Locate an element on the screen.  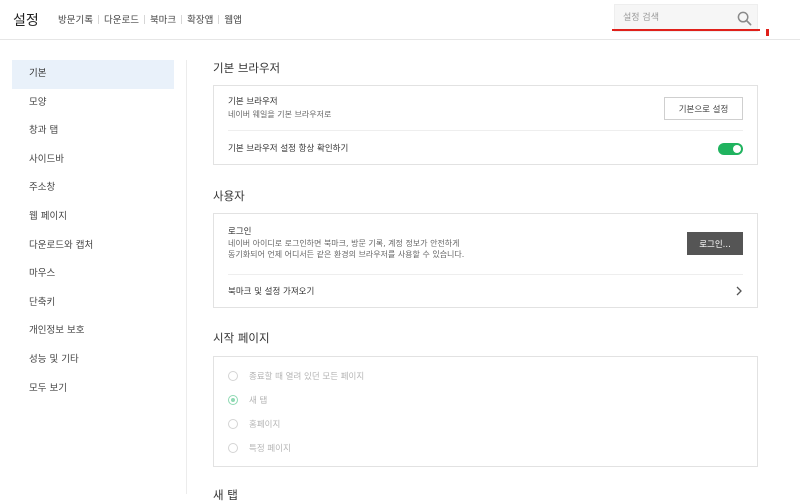
sidebar-item-mouse: 마우스 is located at coordinates (93, 274).